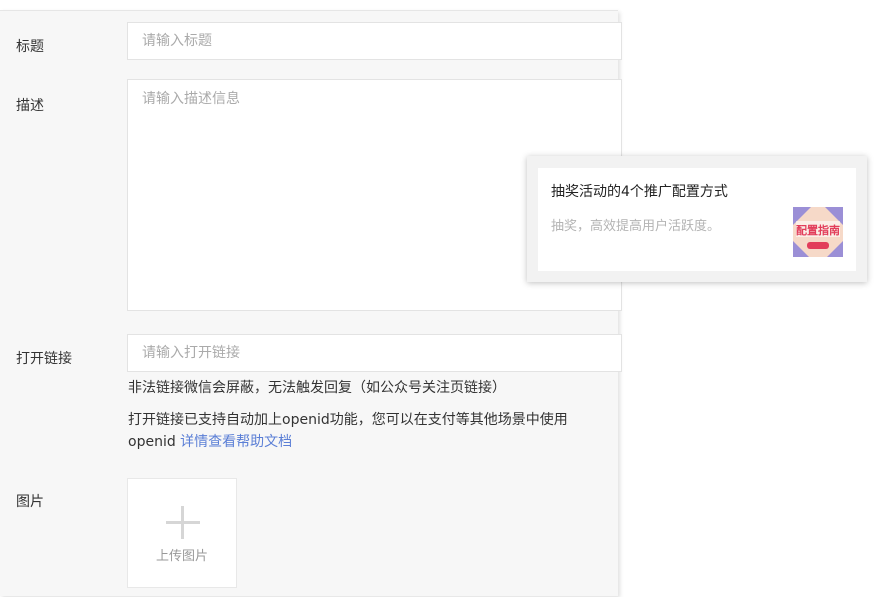 Image resolution: width=881 pixels, height=597 pixels. I want to click on preview-card-wrapper: 抽奖活动的4个推广配置方式 抽奖，高效提高用户活跃度。 配置指南, so click(697, 219).